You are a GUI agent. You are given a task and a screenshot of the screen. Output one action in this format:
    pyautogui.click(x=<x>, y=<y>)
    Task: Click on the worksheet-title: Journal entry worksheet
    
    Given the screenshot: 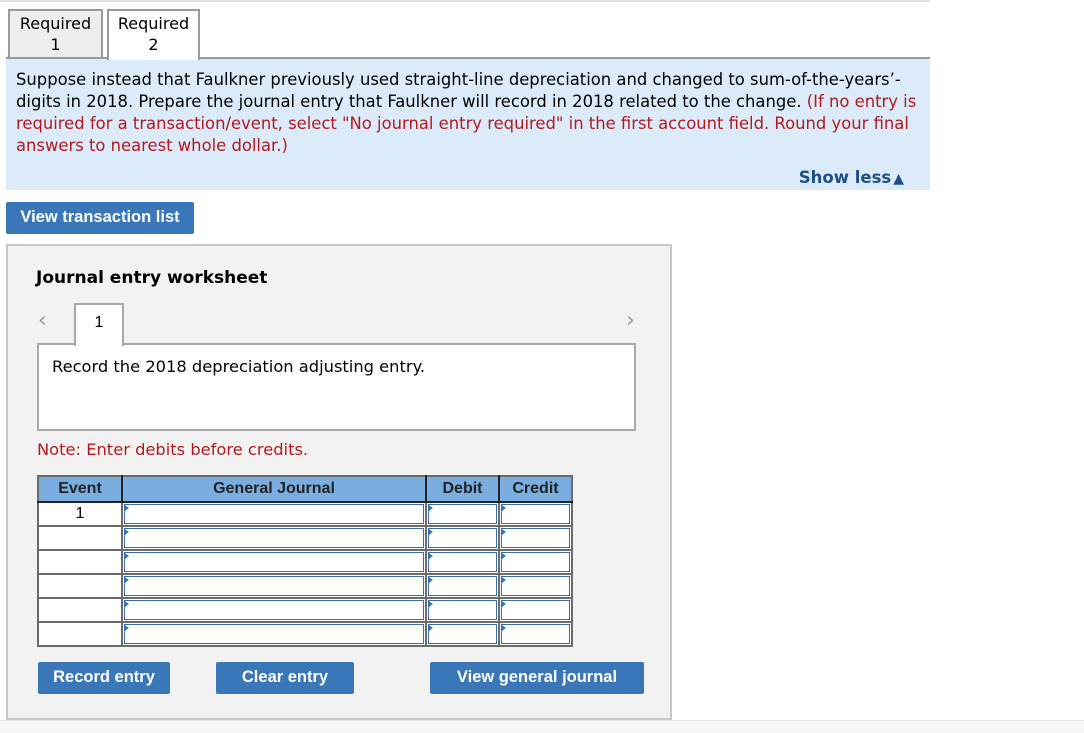 What is the action you would take?
    pyautogui.click(x=152, y=278)
    